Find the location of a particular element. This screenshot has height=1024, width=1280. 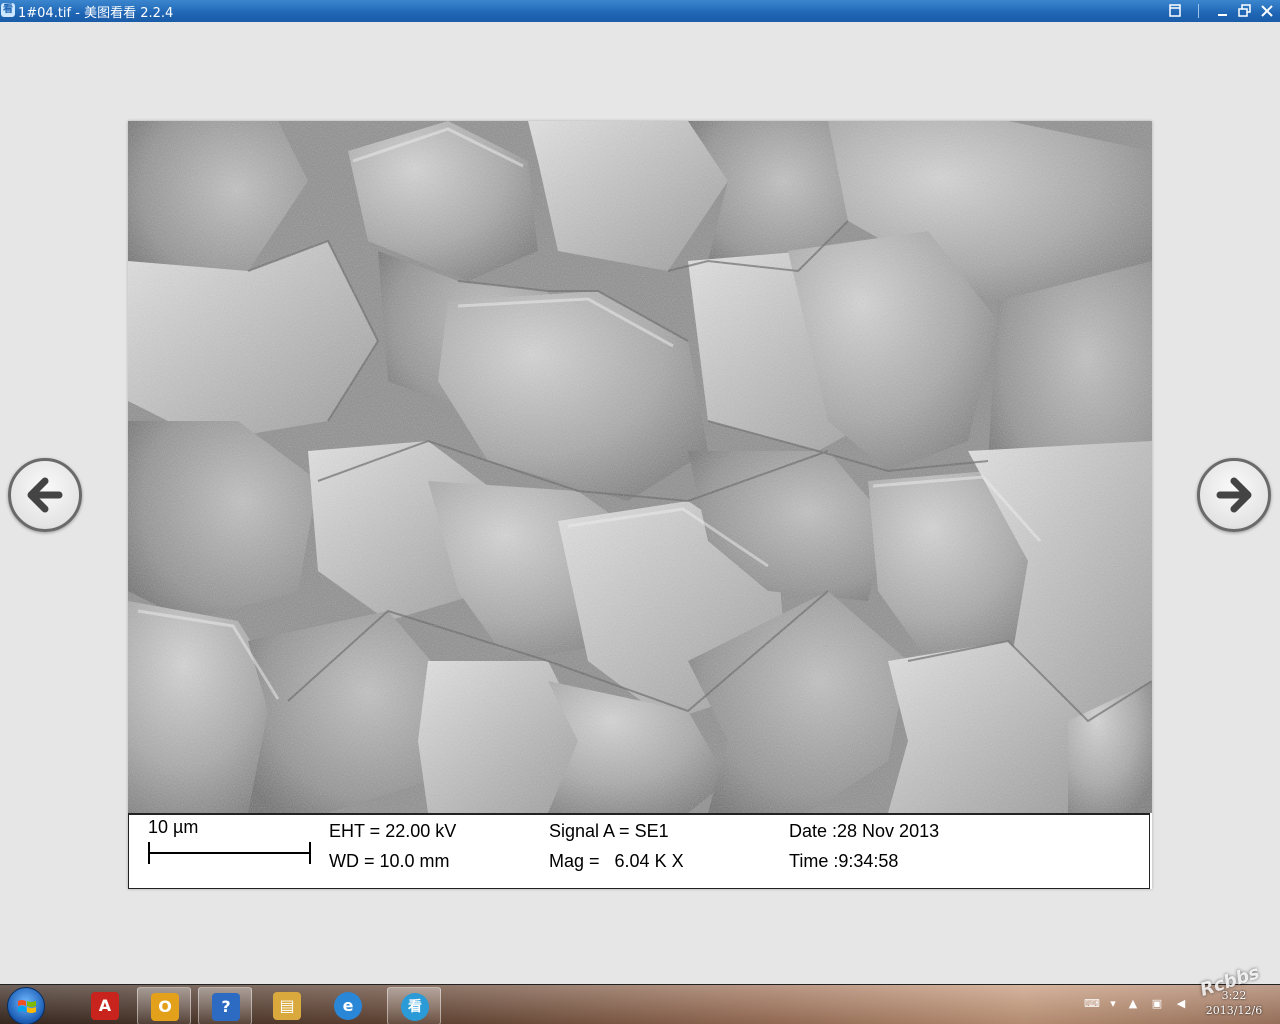

network-icon: ▣ is located at coordinates (1157, 1004).